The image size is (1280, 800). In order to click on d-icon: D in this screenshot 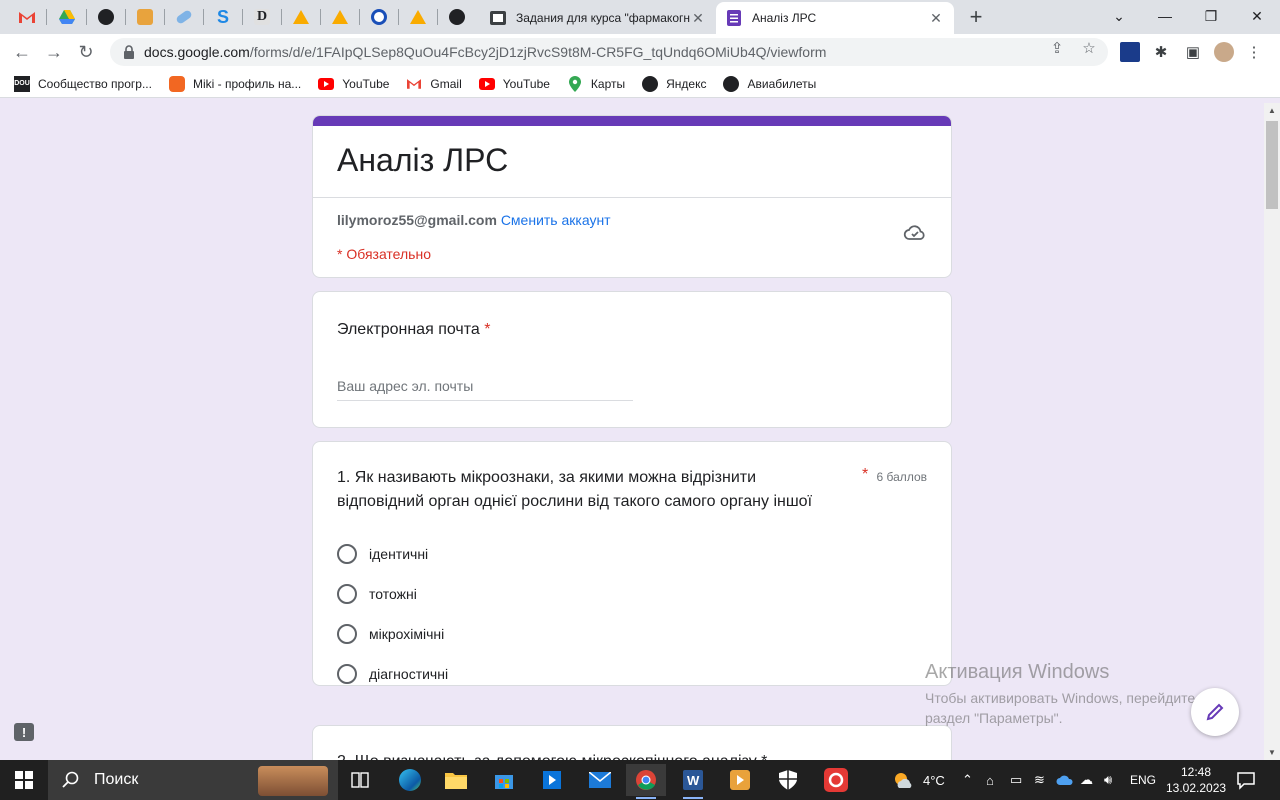, I will do `click(262, 17)`.